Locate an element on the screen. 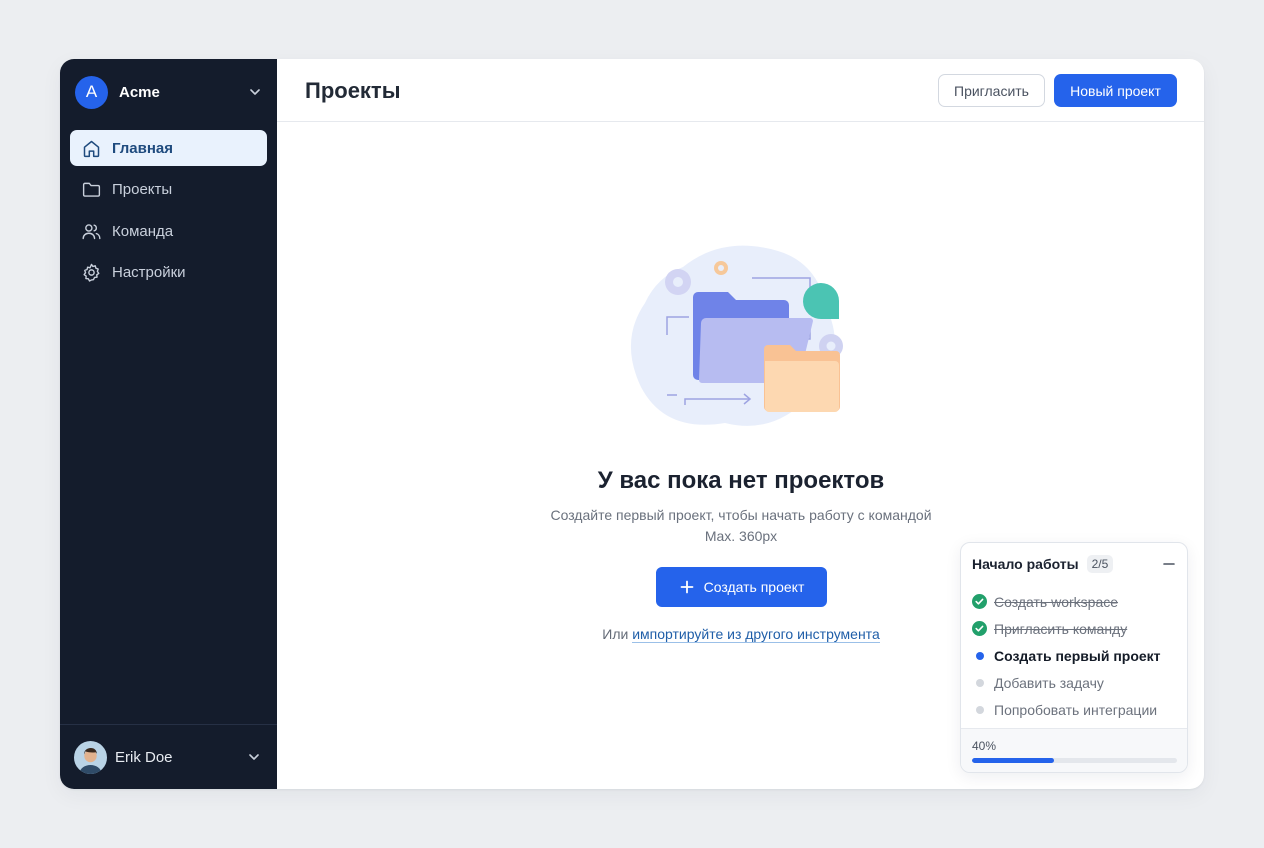 Image resolution: width=1264 pixels, height=848 pixels. sidebar-nav: Главная Проекты Команда Настройки is located at coordinates (168, 213).